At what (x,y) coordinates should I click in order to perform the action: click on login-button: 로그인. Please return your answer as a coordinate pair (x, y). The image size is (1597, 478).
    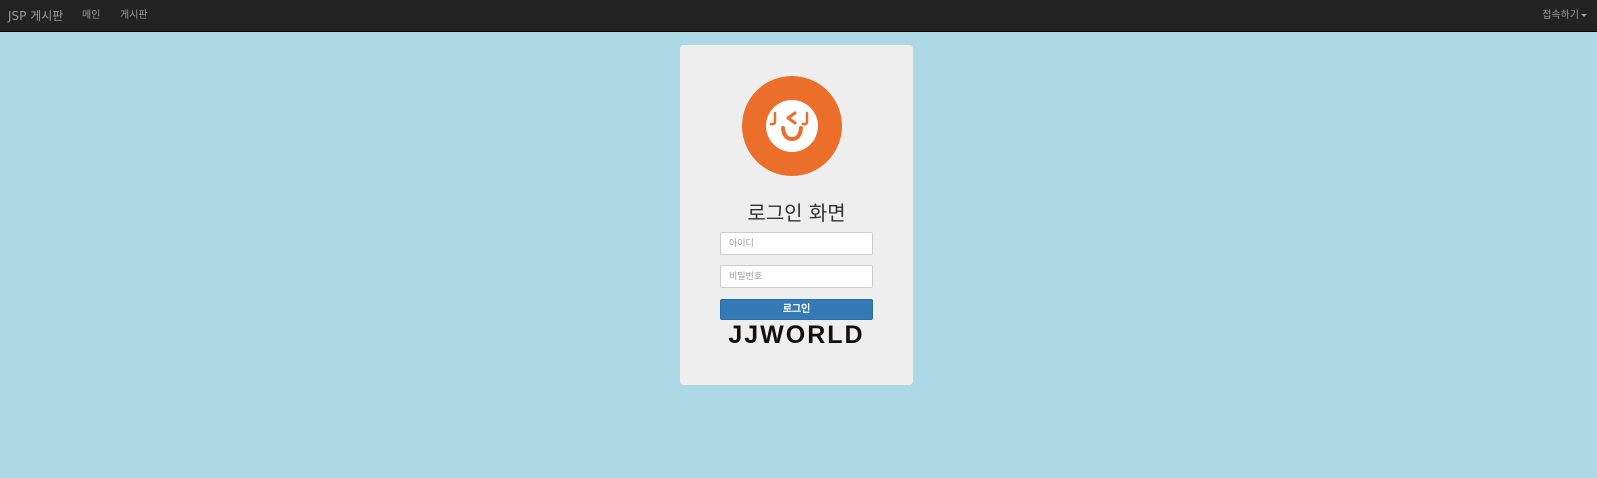
    Looking at the image, I should click on (796, 309).